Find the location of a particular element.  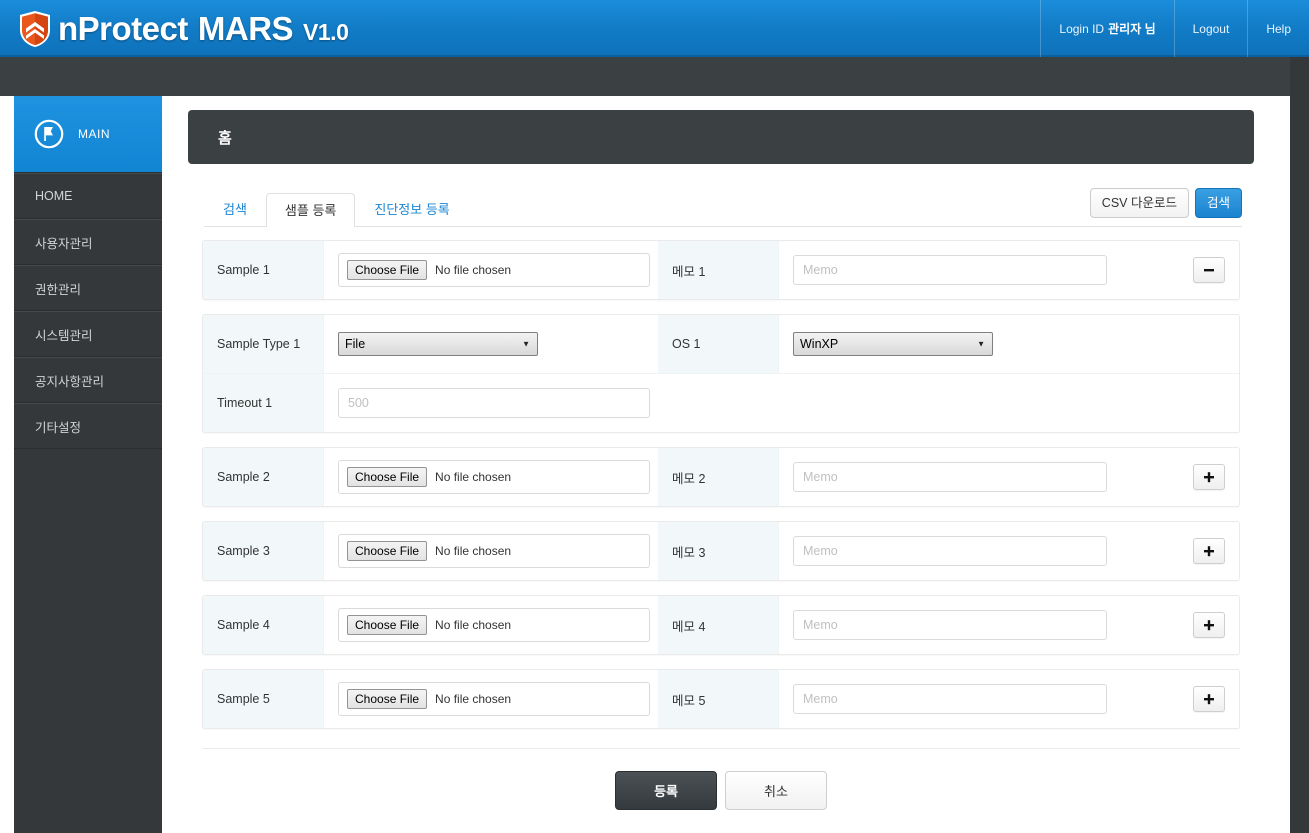

timeout-empty-cell is located at coordinates (918, 403).